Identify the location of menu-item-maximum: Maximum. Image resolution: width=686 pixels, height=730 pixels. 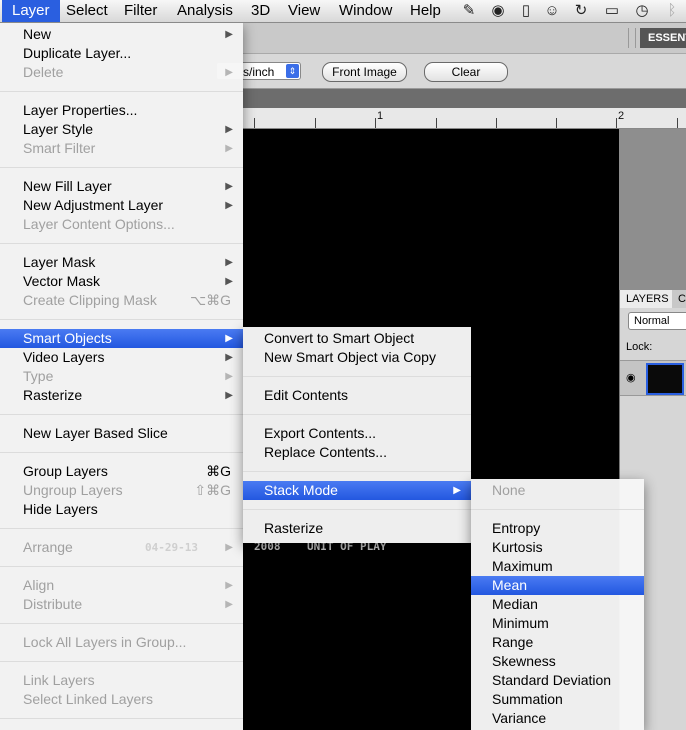
(557, 566).